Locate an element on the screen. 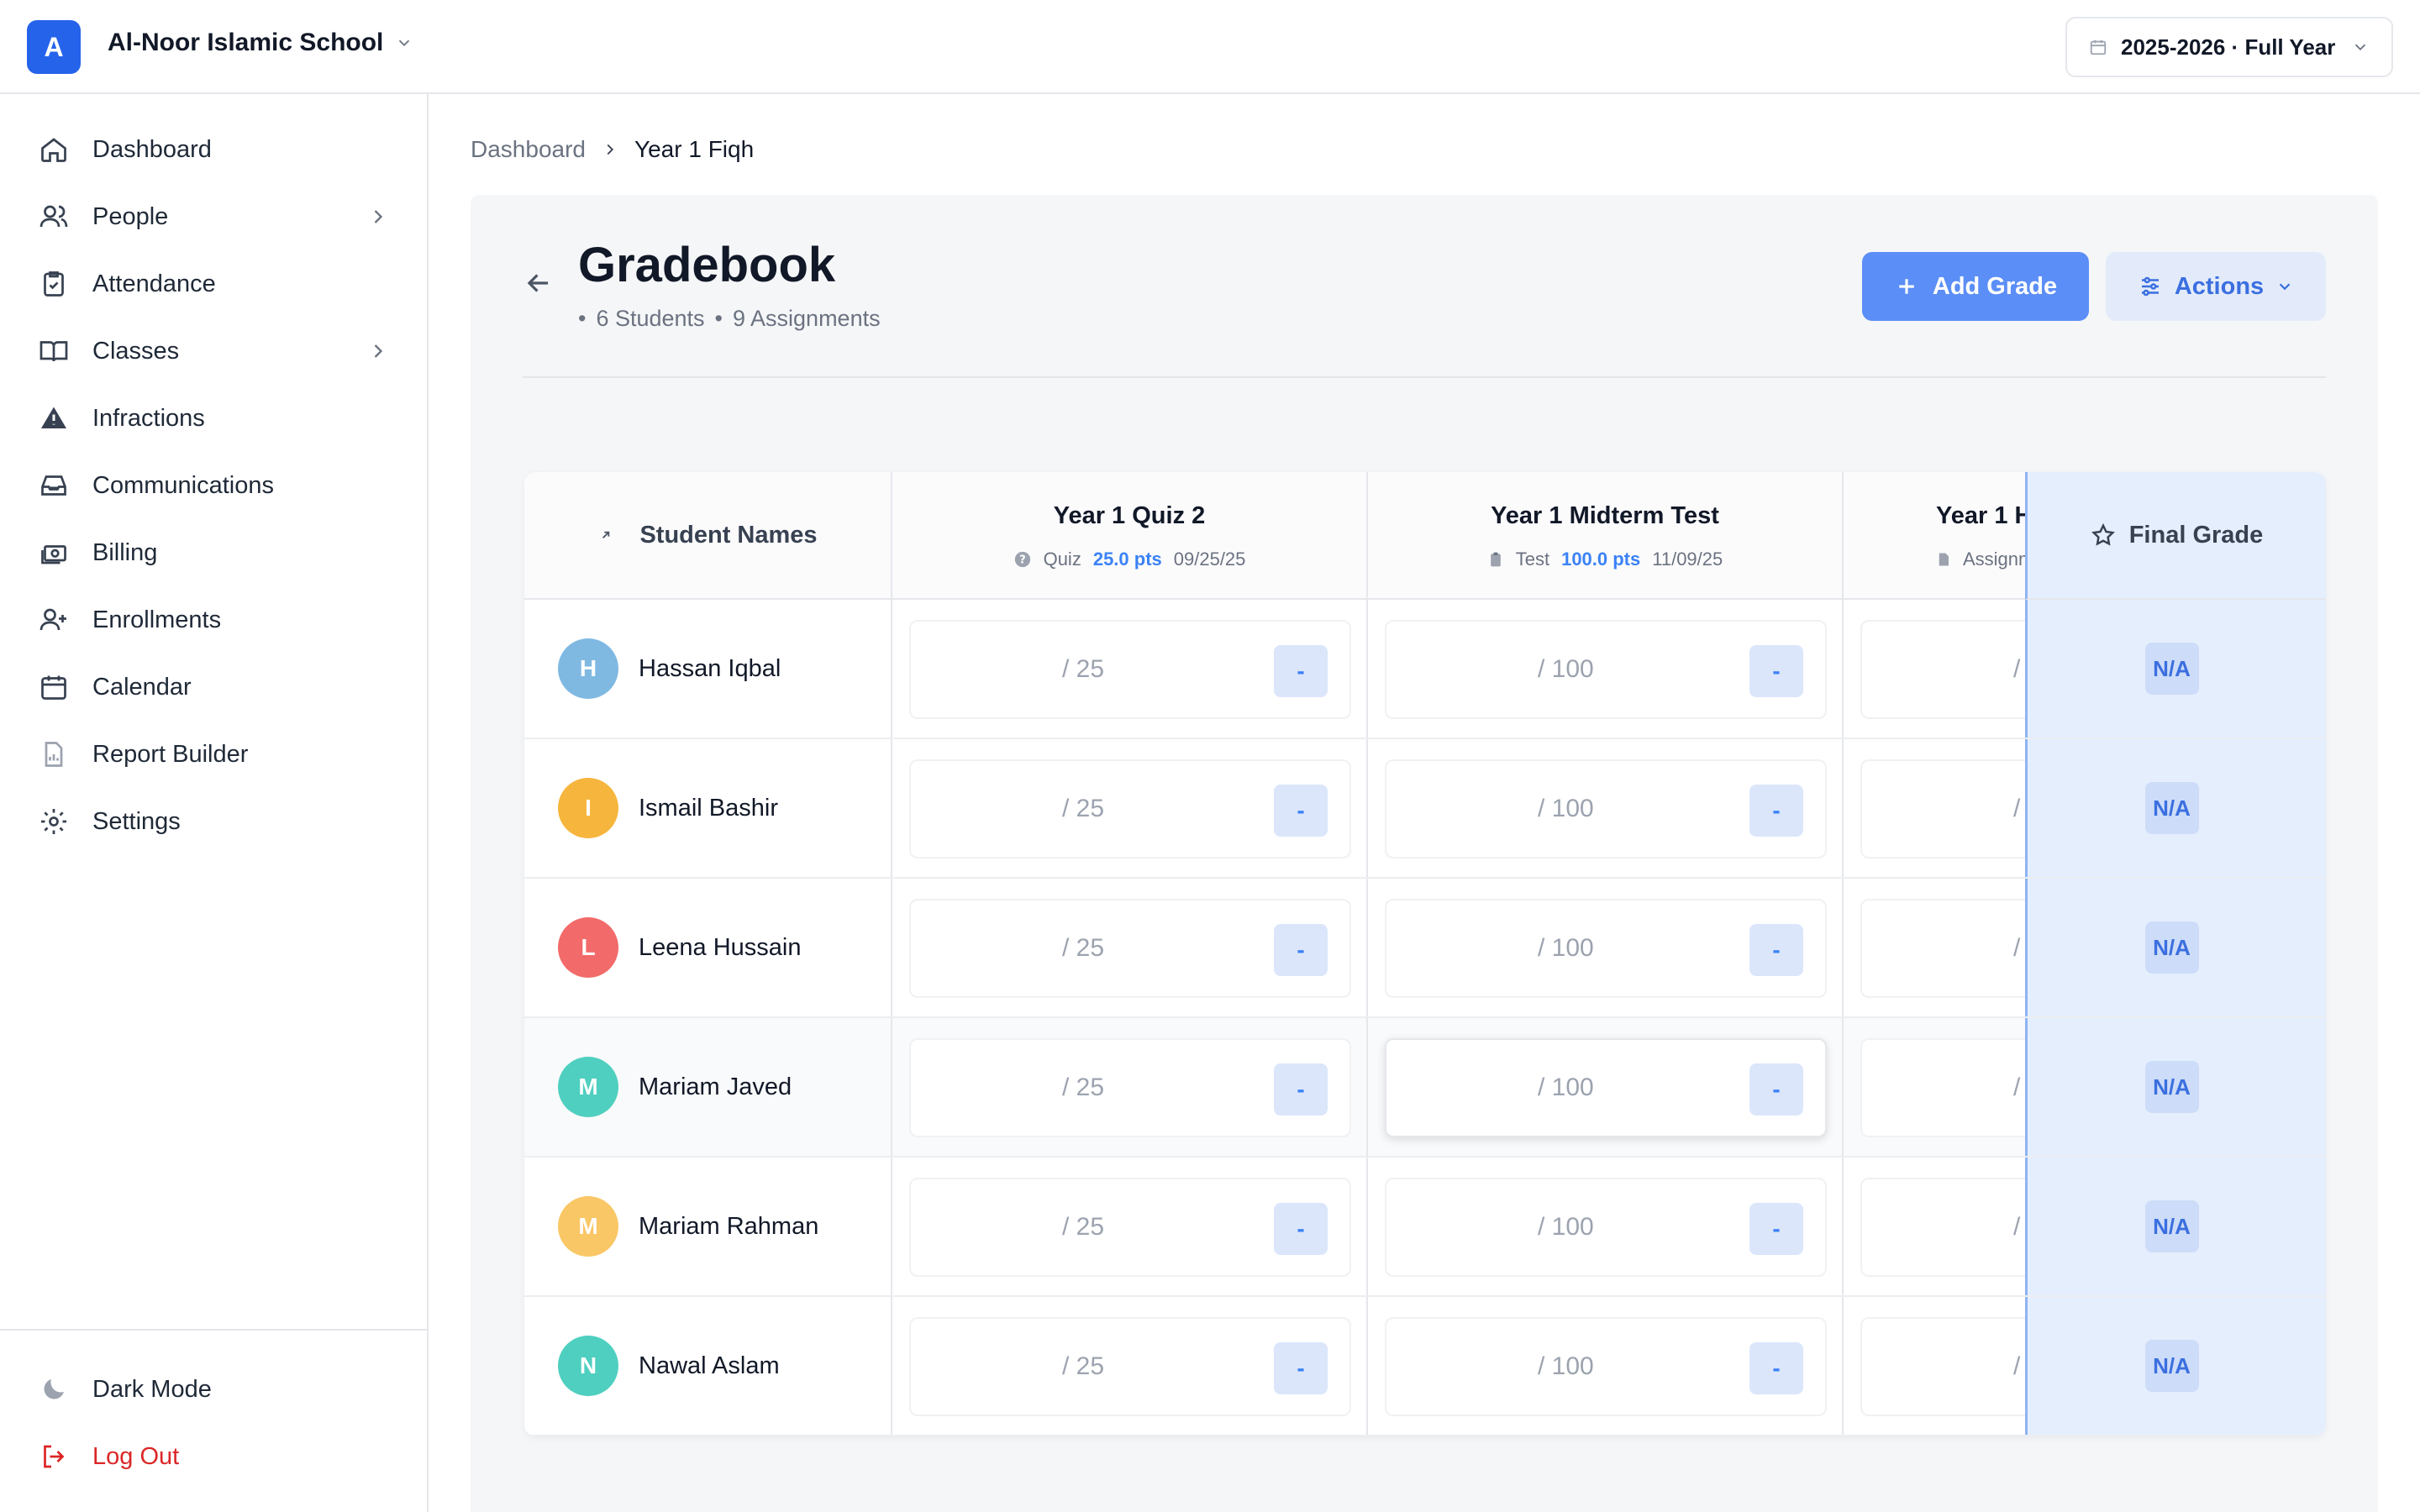  assignment-count: 9 Assignments is located at coordinates (807, 318).